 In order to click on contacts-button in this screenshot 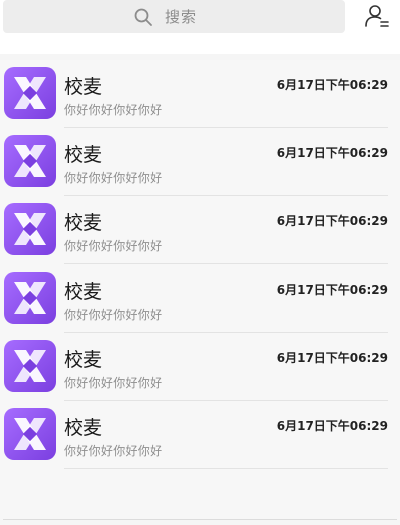, I will do `click(377, 16)`.